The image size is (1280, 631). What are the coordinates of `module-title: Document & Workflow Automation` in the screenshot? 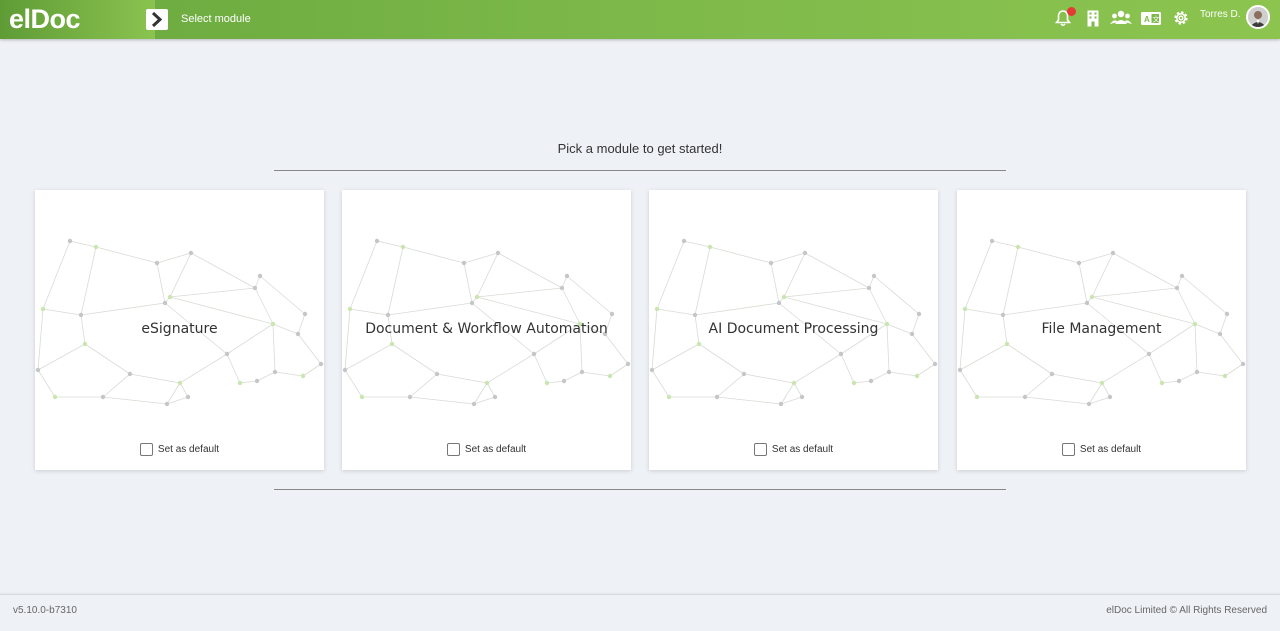 It's located at (486, 329).